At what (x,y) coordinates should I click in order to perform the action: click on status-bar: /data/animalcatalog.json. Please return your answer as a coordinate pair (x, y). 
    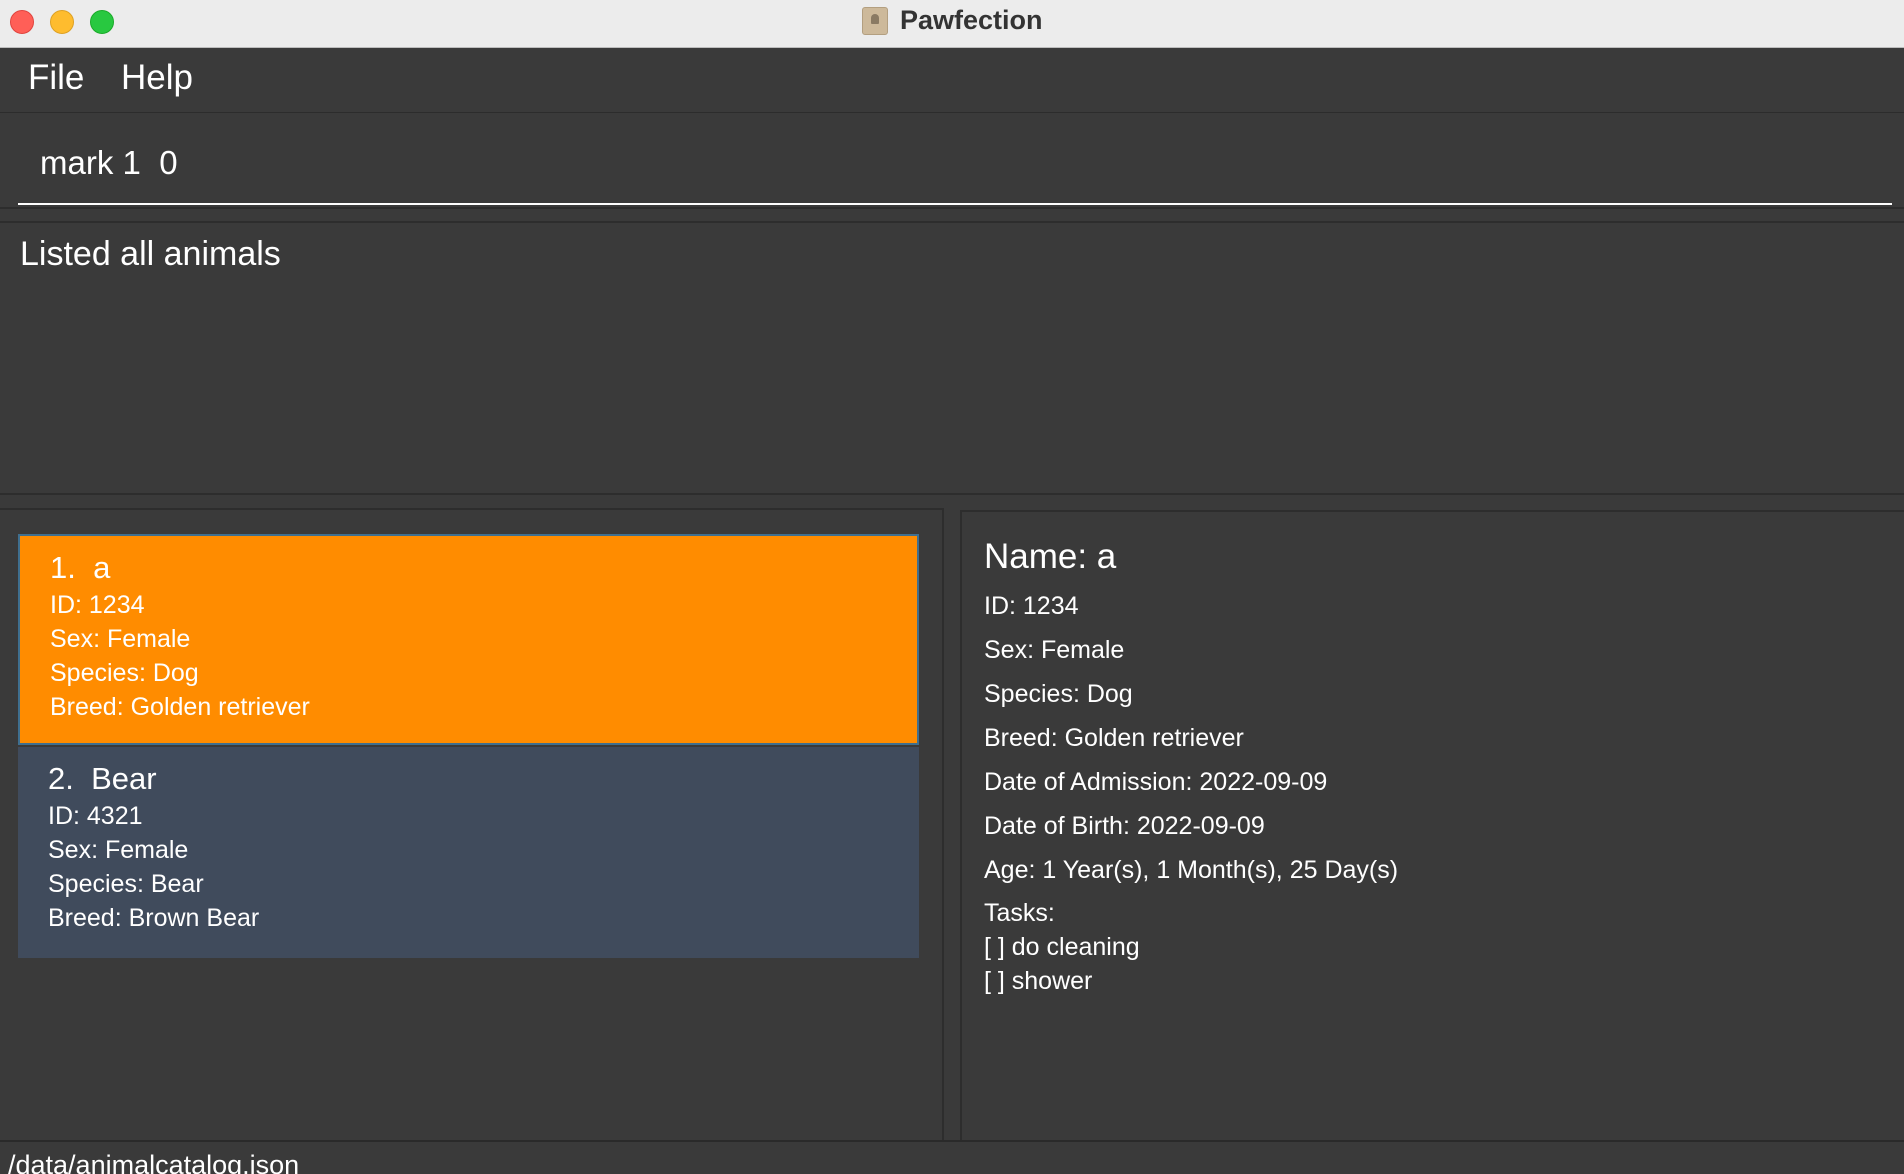
    Looking at the image, I should click on (952, 1157).